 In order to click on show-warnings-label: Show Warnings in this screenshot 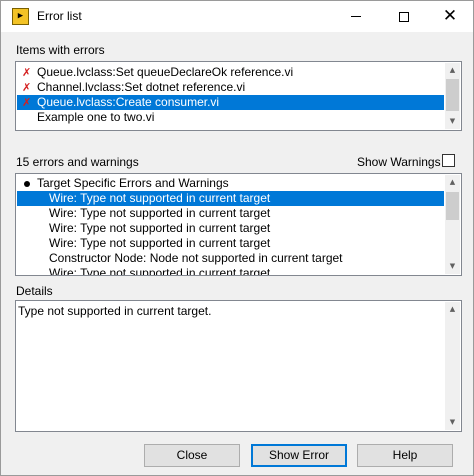, I will do `click(399, 162)`.